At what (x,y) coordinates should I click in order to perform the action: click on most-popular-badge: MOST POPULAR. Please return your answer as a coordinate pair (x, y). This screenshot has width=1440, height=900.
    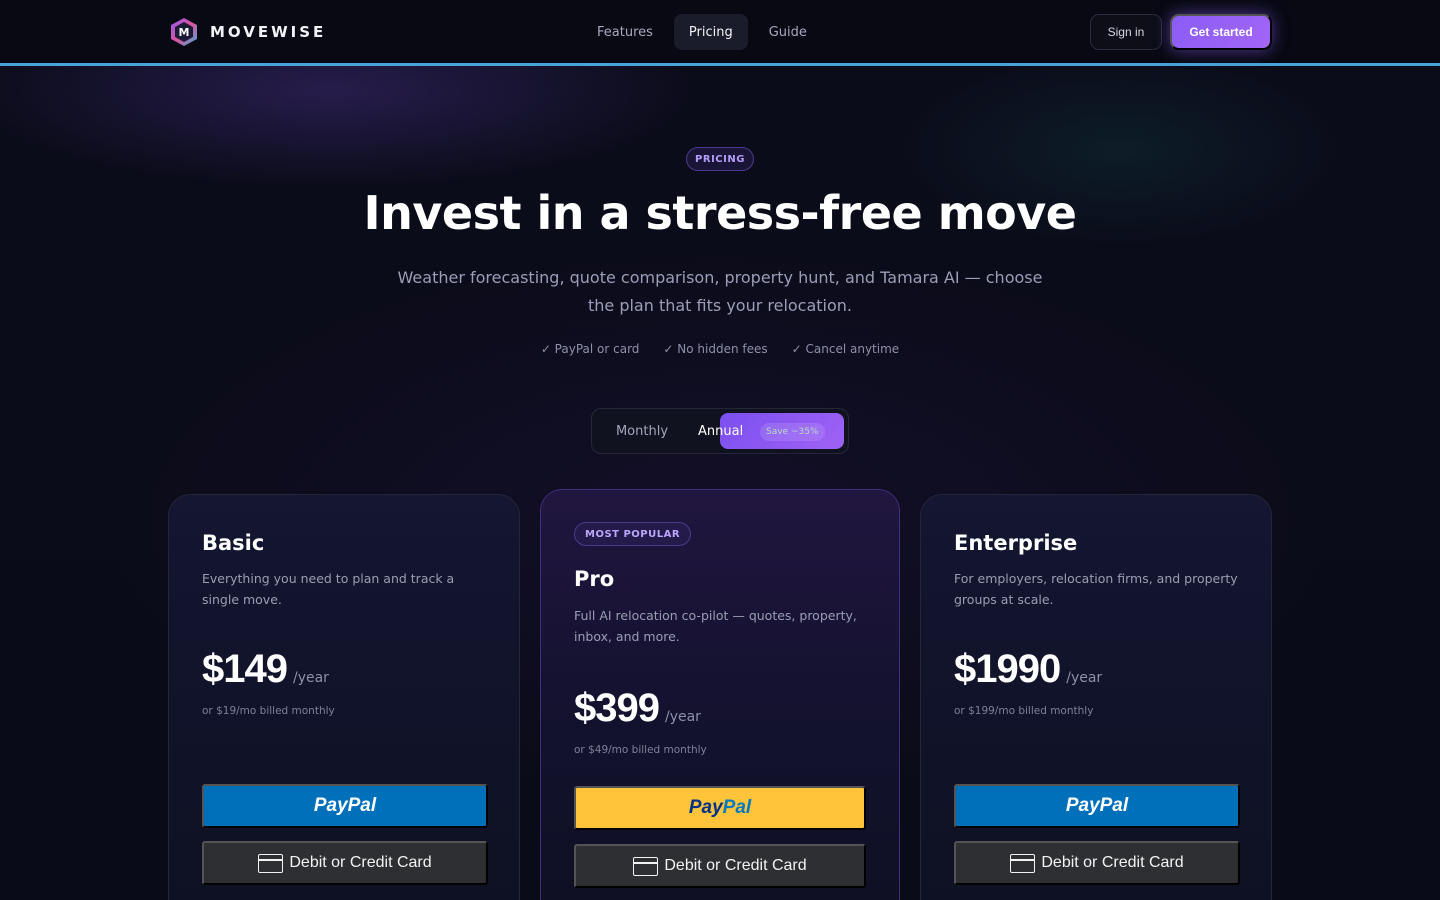
    Looking at the image, I should click on (633, 534).